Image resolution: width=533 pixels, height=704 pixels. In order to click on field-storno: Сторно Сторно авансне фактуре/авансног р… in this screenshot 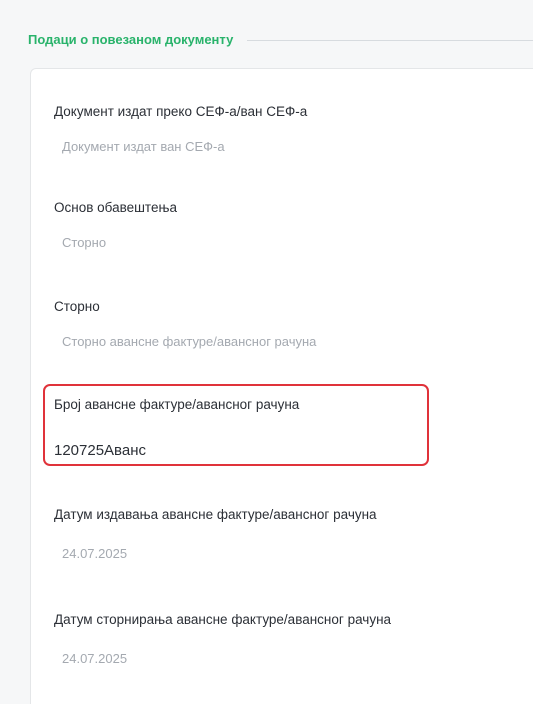, I will do `click(284, 324)`.